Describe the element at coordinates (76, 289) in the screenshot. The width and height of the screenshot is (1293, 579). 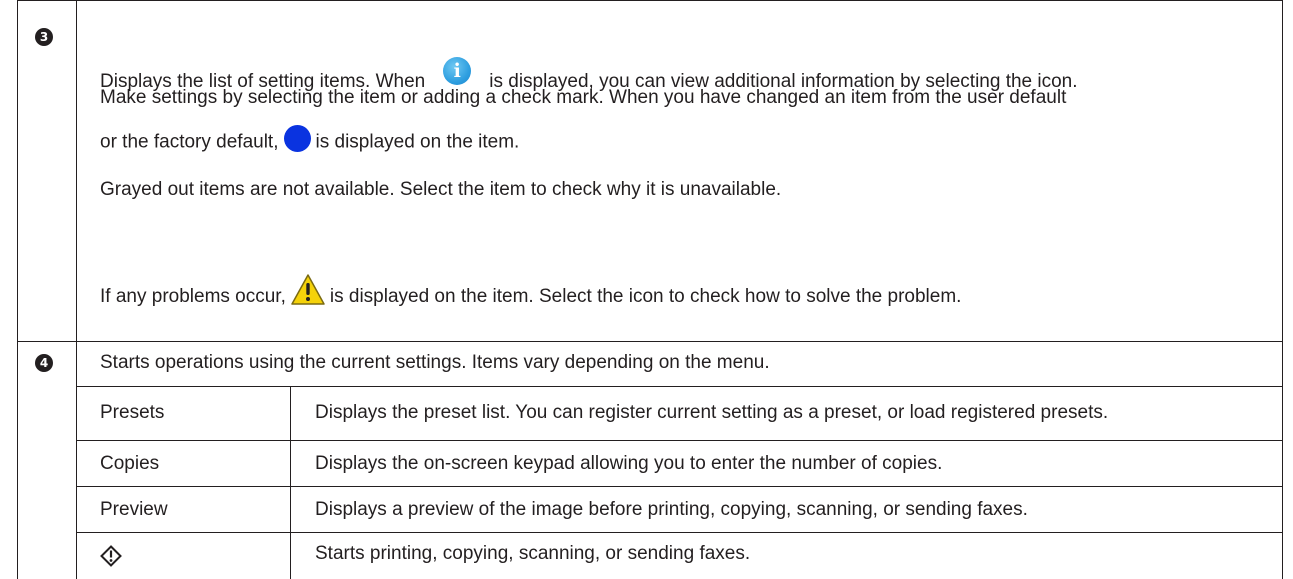
I see `number-column-divider` at that location.